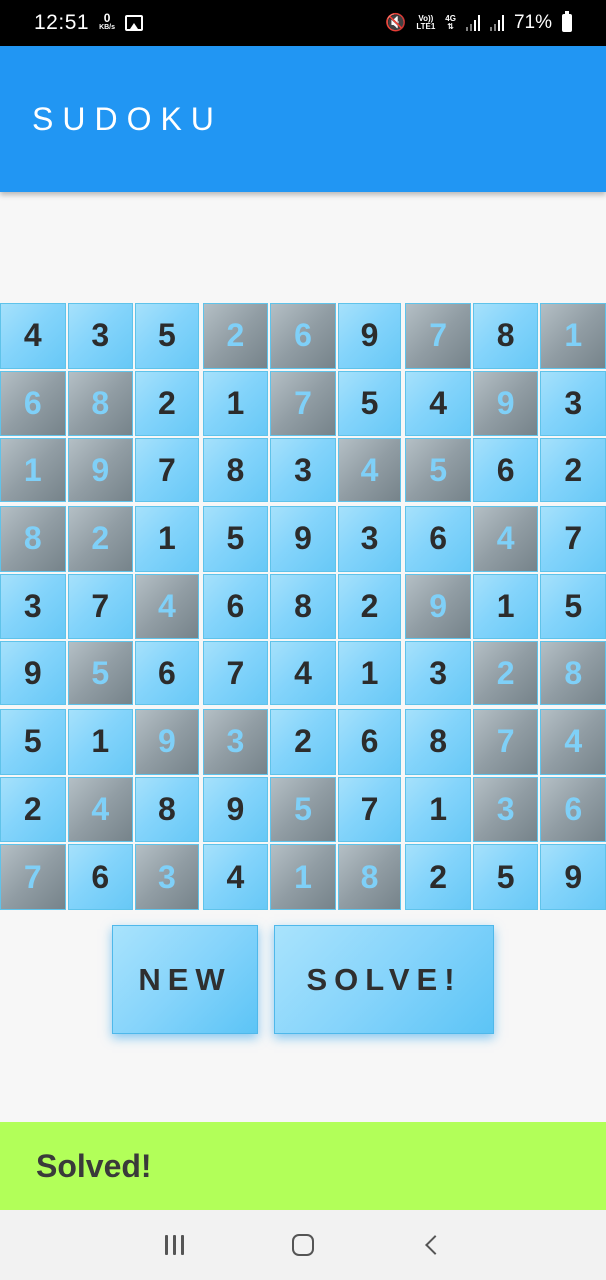  Describe the element at coordinates (62, 22) in the screenshot. I see `clock: 12:51` at that location.